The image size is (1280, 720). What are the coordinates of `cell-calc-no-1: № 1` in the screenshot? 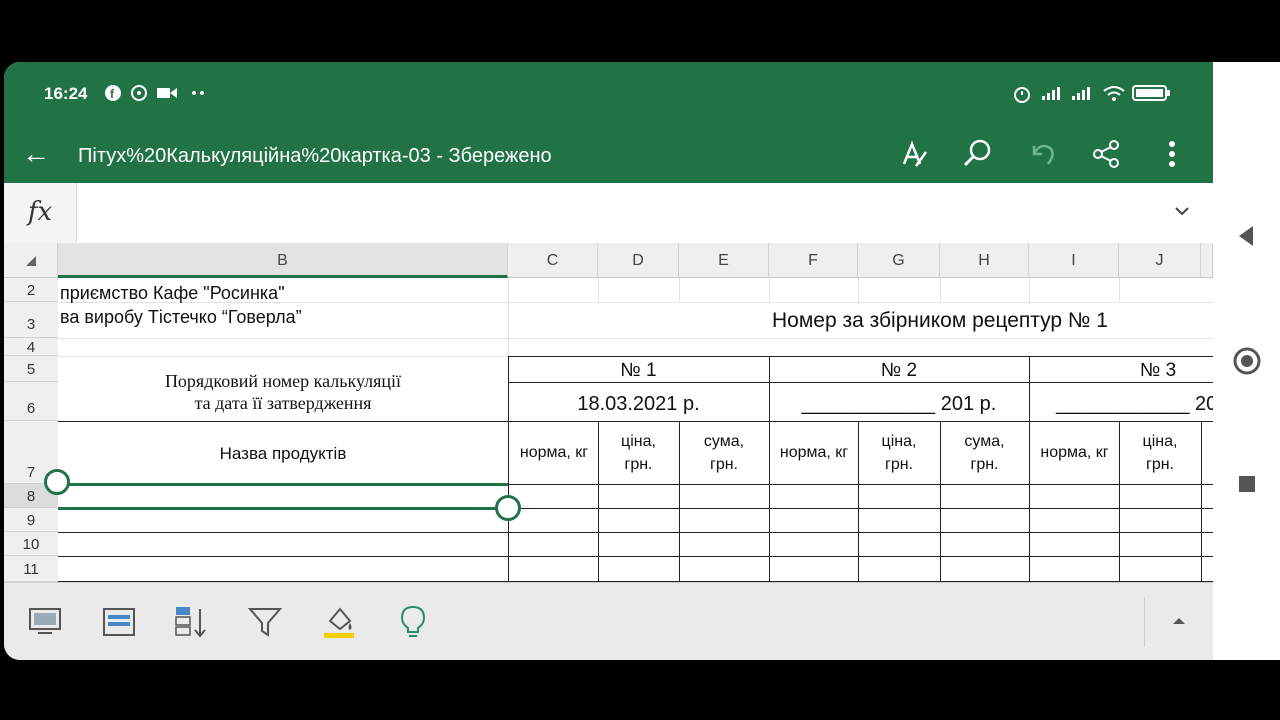 It's located at (638, 371).